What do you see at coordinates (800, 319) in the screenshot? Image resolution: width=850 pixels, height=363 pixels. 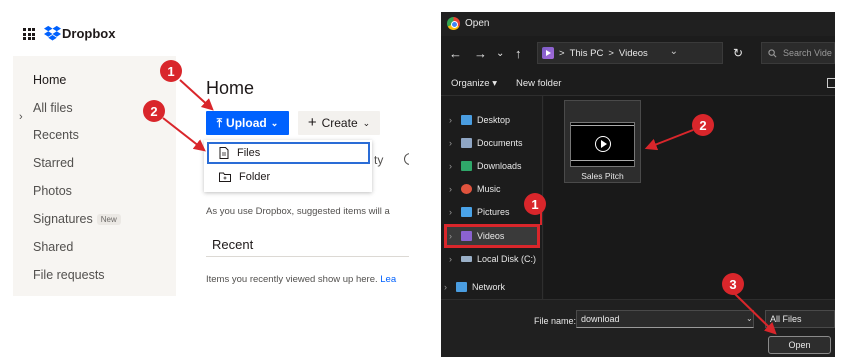 I see `file-type-select: All Files` at bounding box center [800, 319].